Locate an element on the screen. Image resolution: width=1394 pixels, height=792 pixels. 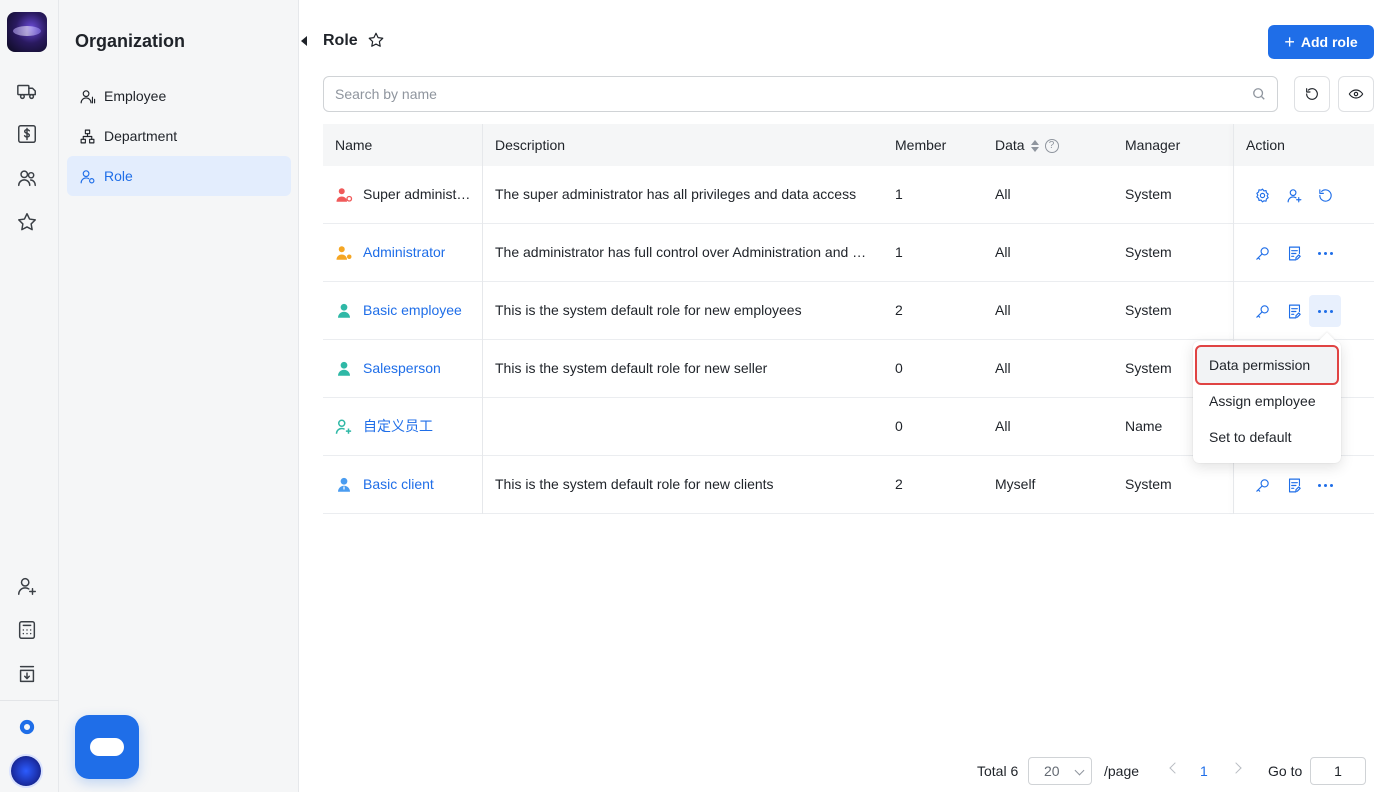
role-name-link: Administrator is located at coordinates (404, 252).